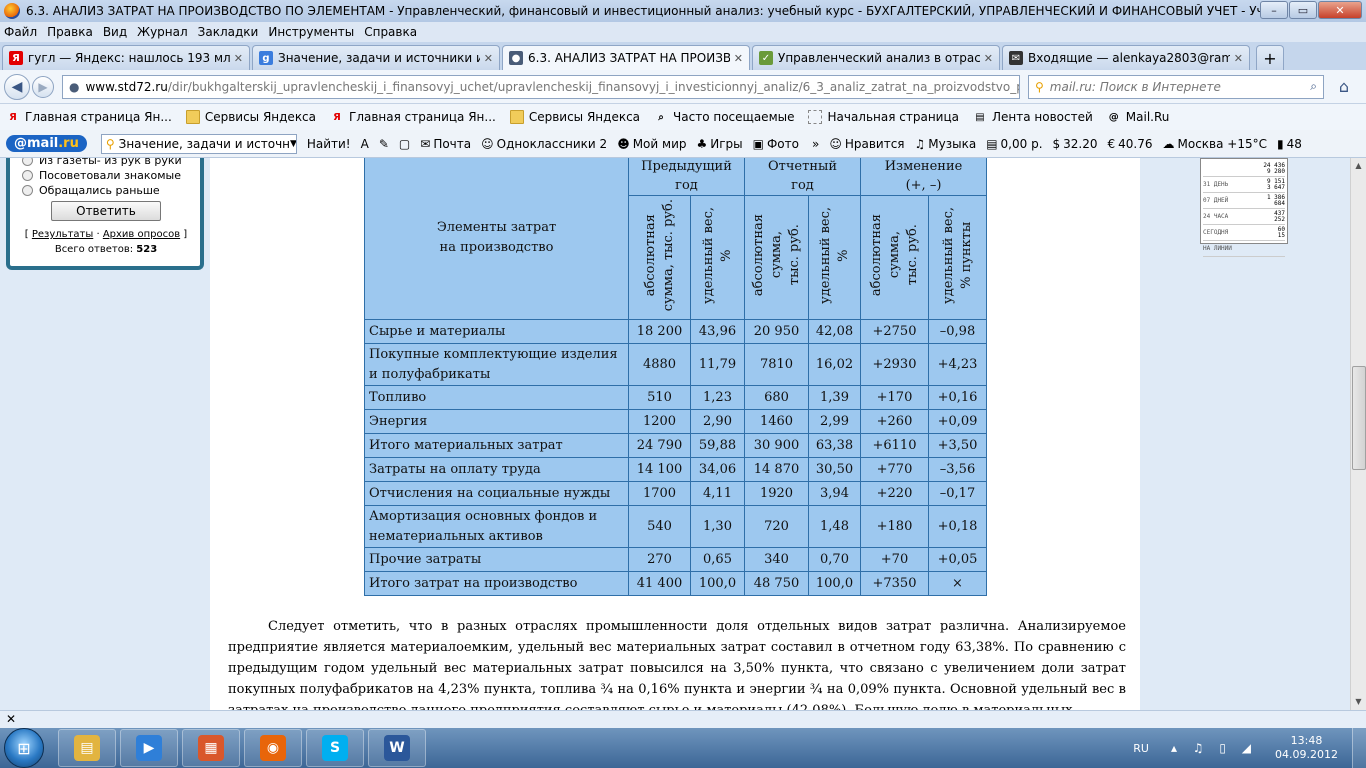  What do you see at coordinates (62, 234) in the screenshot?
I see `results-link: Результаты` at bounding box center [62, 234].